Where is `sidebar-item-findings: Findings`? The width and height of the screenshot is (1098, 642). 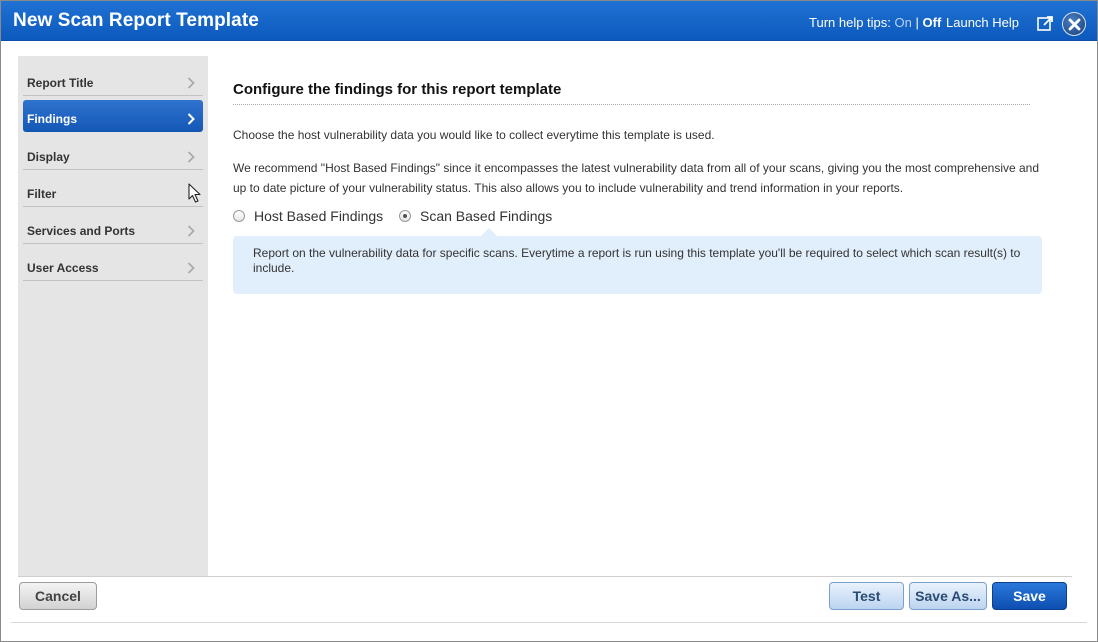
sidebar-item-findings: Findings is located at coordinates (113, 116).